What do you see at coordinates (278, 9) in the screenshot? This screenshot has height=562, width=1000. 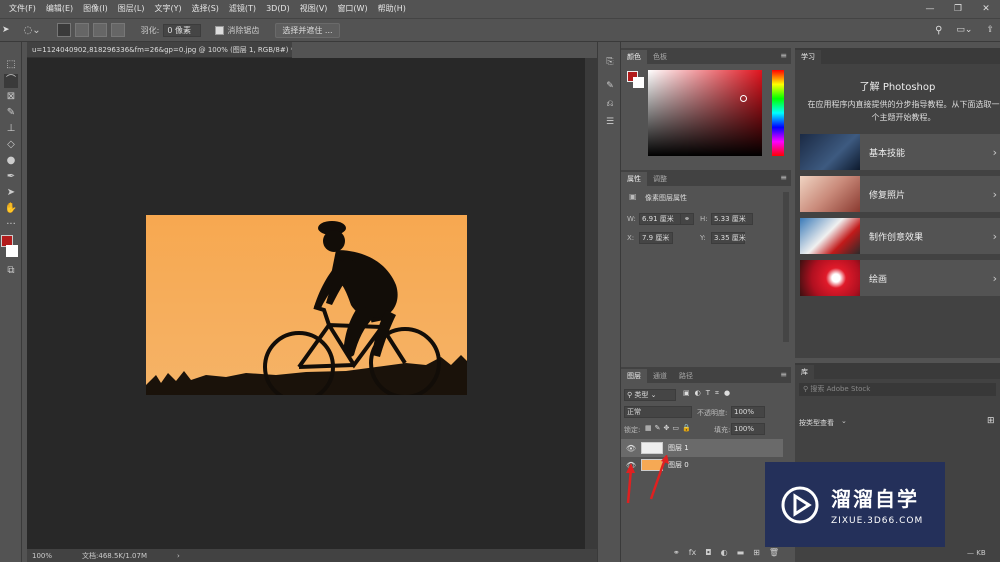 I see `menu-3d: 3D(D)` at bounding box center [278, 9].